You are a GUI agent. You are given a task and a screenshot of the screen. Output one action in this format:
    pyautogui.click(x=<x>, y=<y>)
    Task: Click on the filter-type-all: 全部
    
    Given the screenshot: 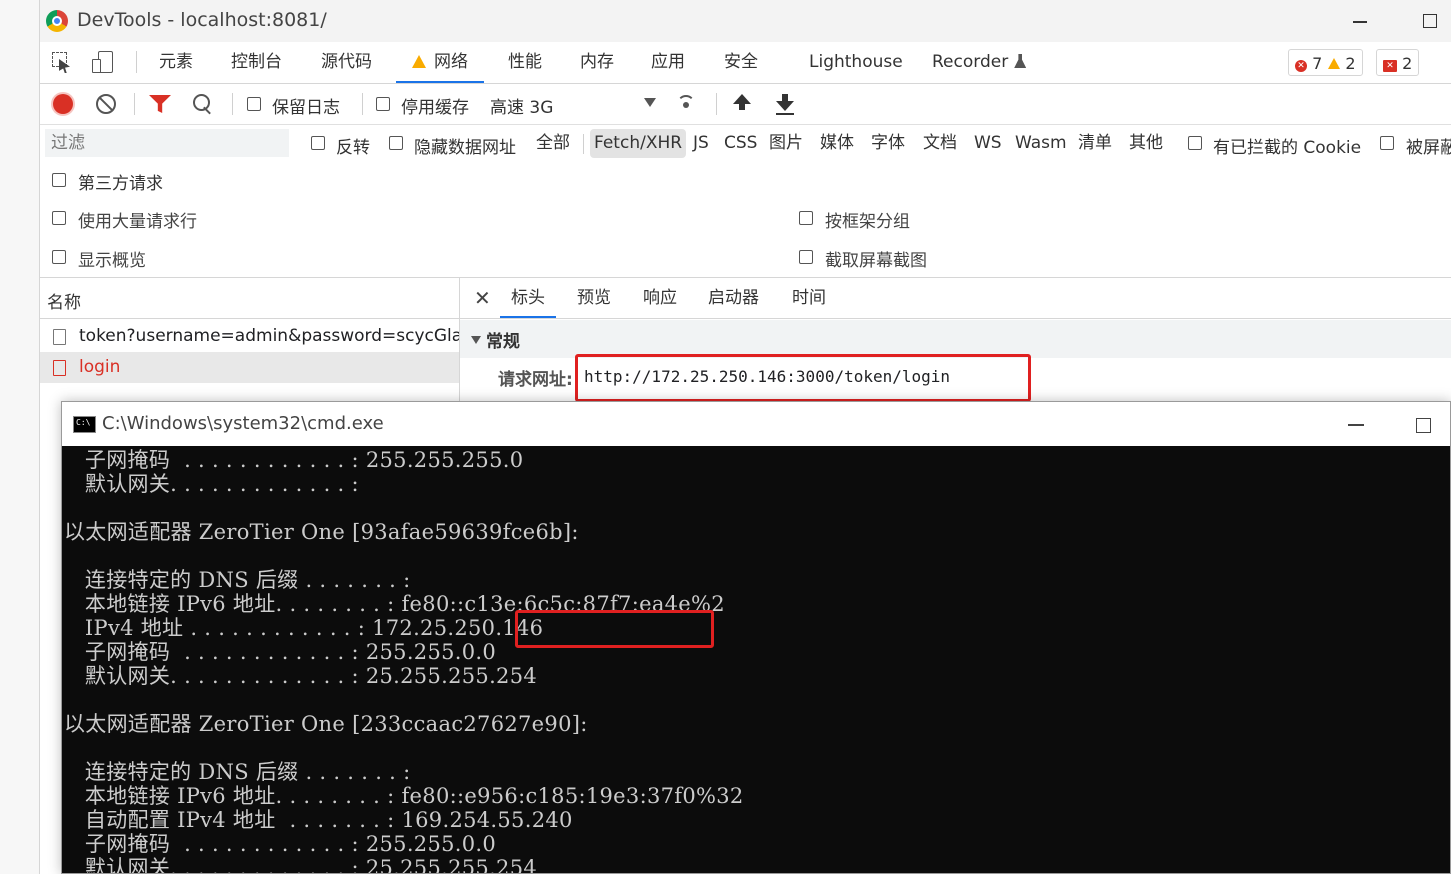 What is the action you would take?
    pyautogui.click(x=553, y=143)
    